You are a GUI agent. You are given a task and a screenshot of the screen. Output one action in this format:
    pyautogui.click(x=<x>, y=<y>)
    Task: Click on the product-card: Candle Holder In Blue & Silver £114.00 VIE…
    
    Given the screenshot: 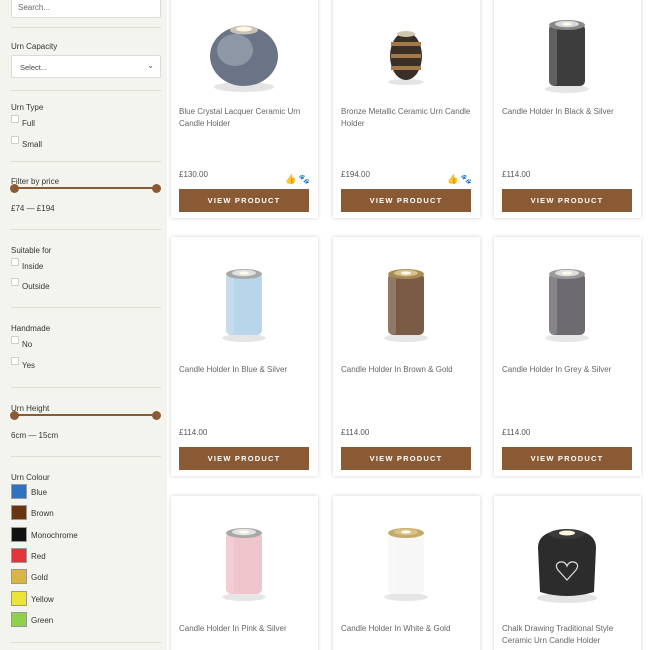 What is the action you would take?
    pyautogui.click(x=244, y=356)
    